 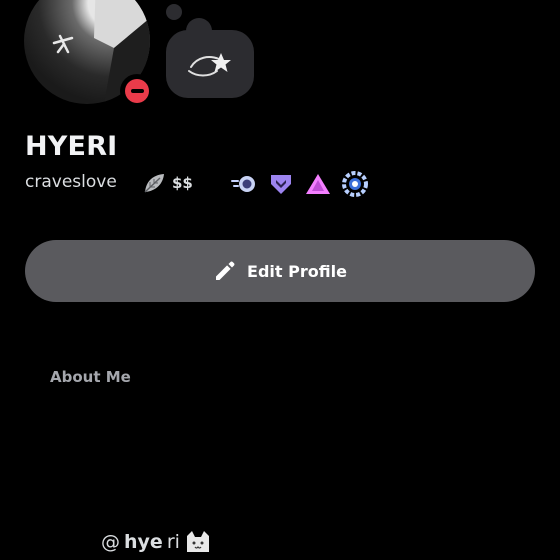 I want to click on leaf-icon, so click(x=154, y=185).